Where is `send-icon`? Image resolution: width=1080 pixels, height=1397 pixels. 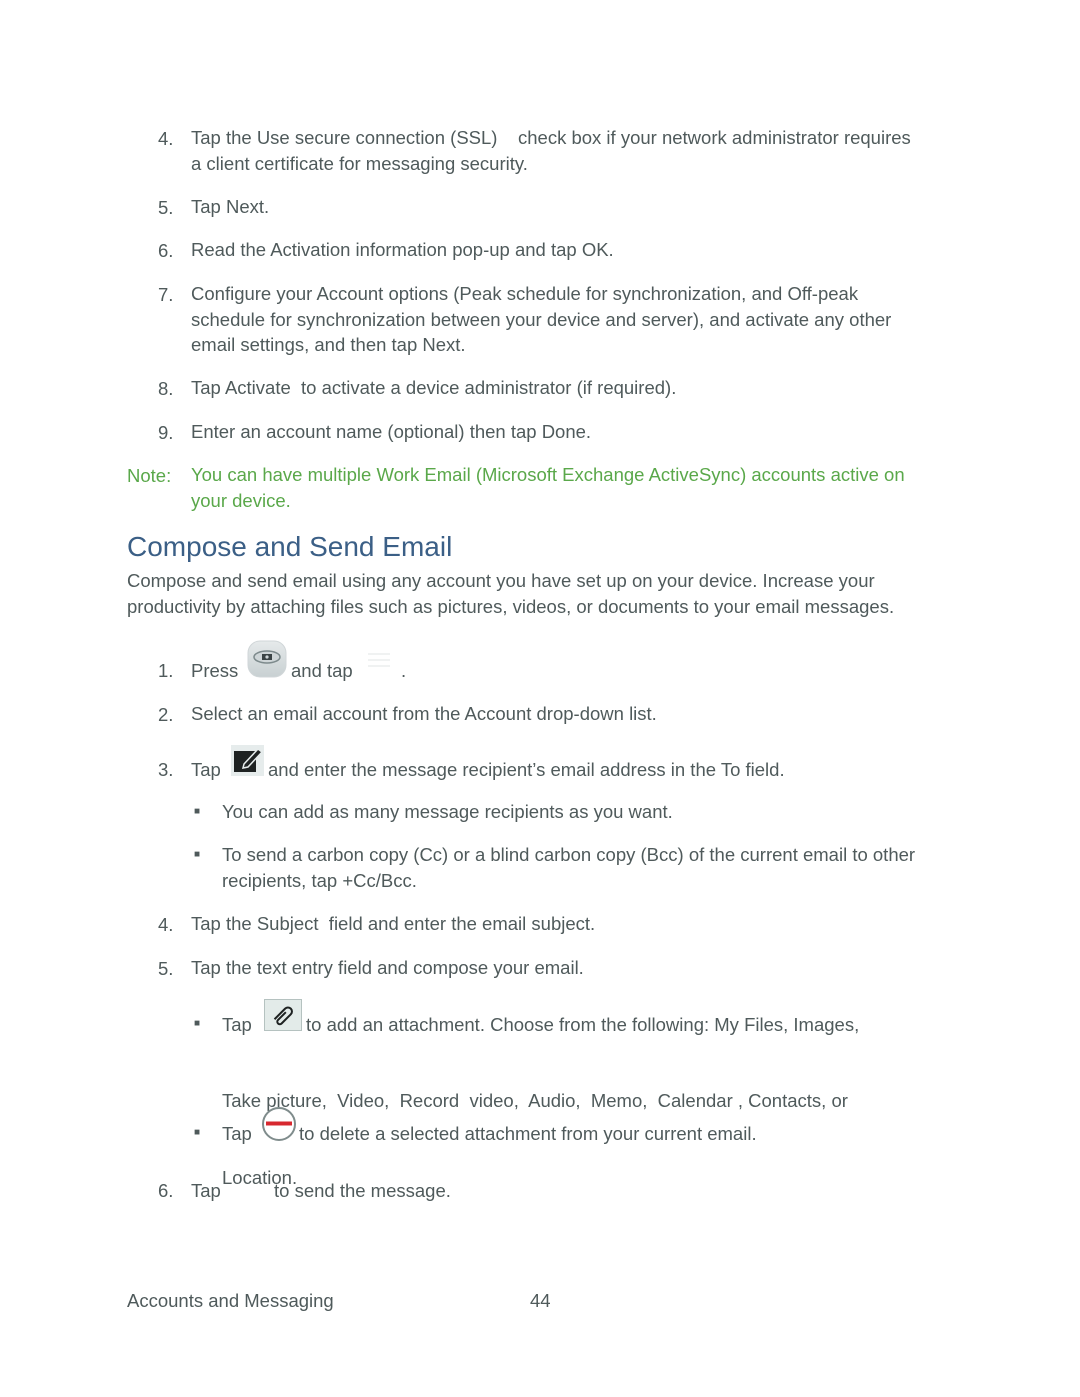
send-icon is located at coordinates (249, 1188).